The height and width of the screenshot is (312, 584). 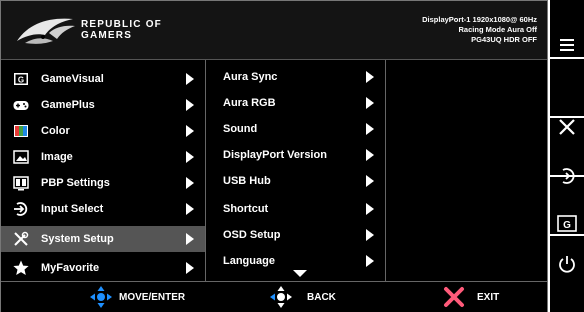 I want to click on exit-label: EXIT, so click(x=488, y=297).